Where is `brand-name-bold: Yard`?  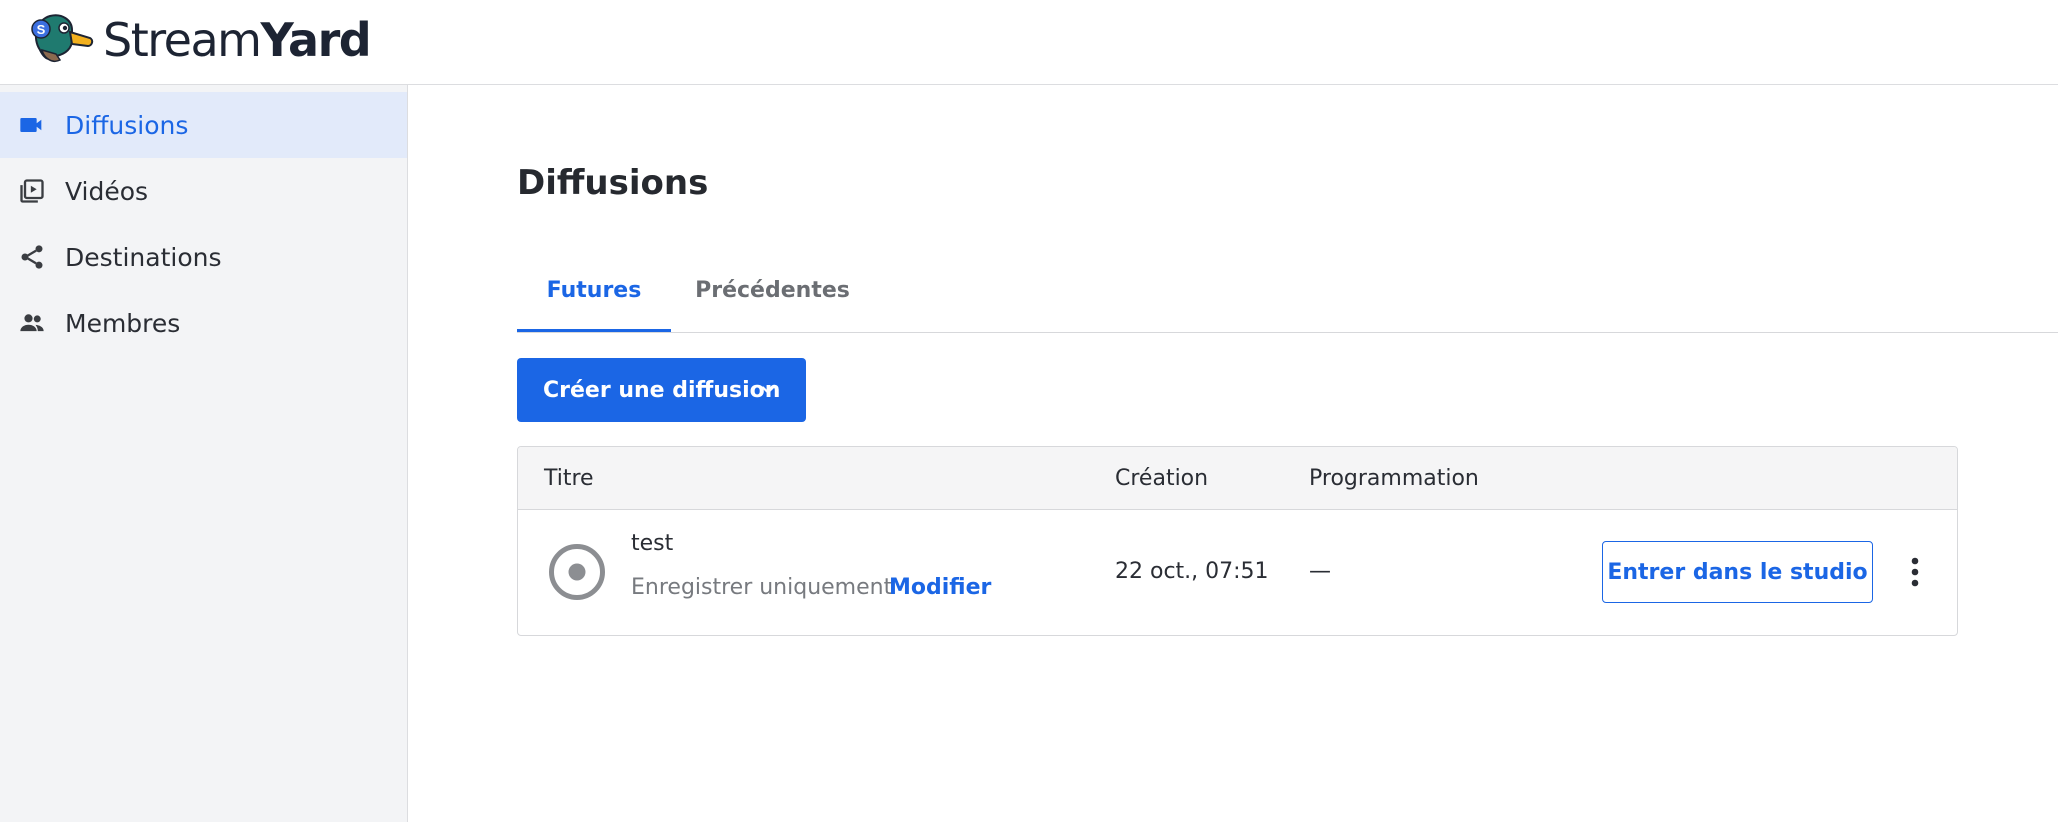
brand-name-bold: Yard is located at coordinates (315, 40).